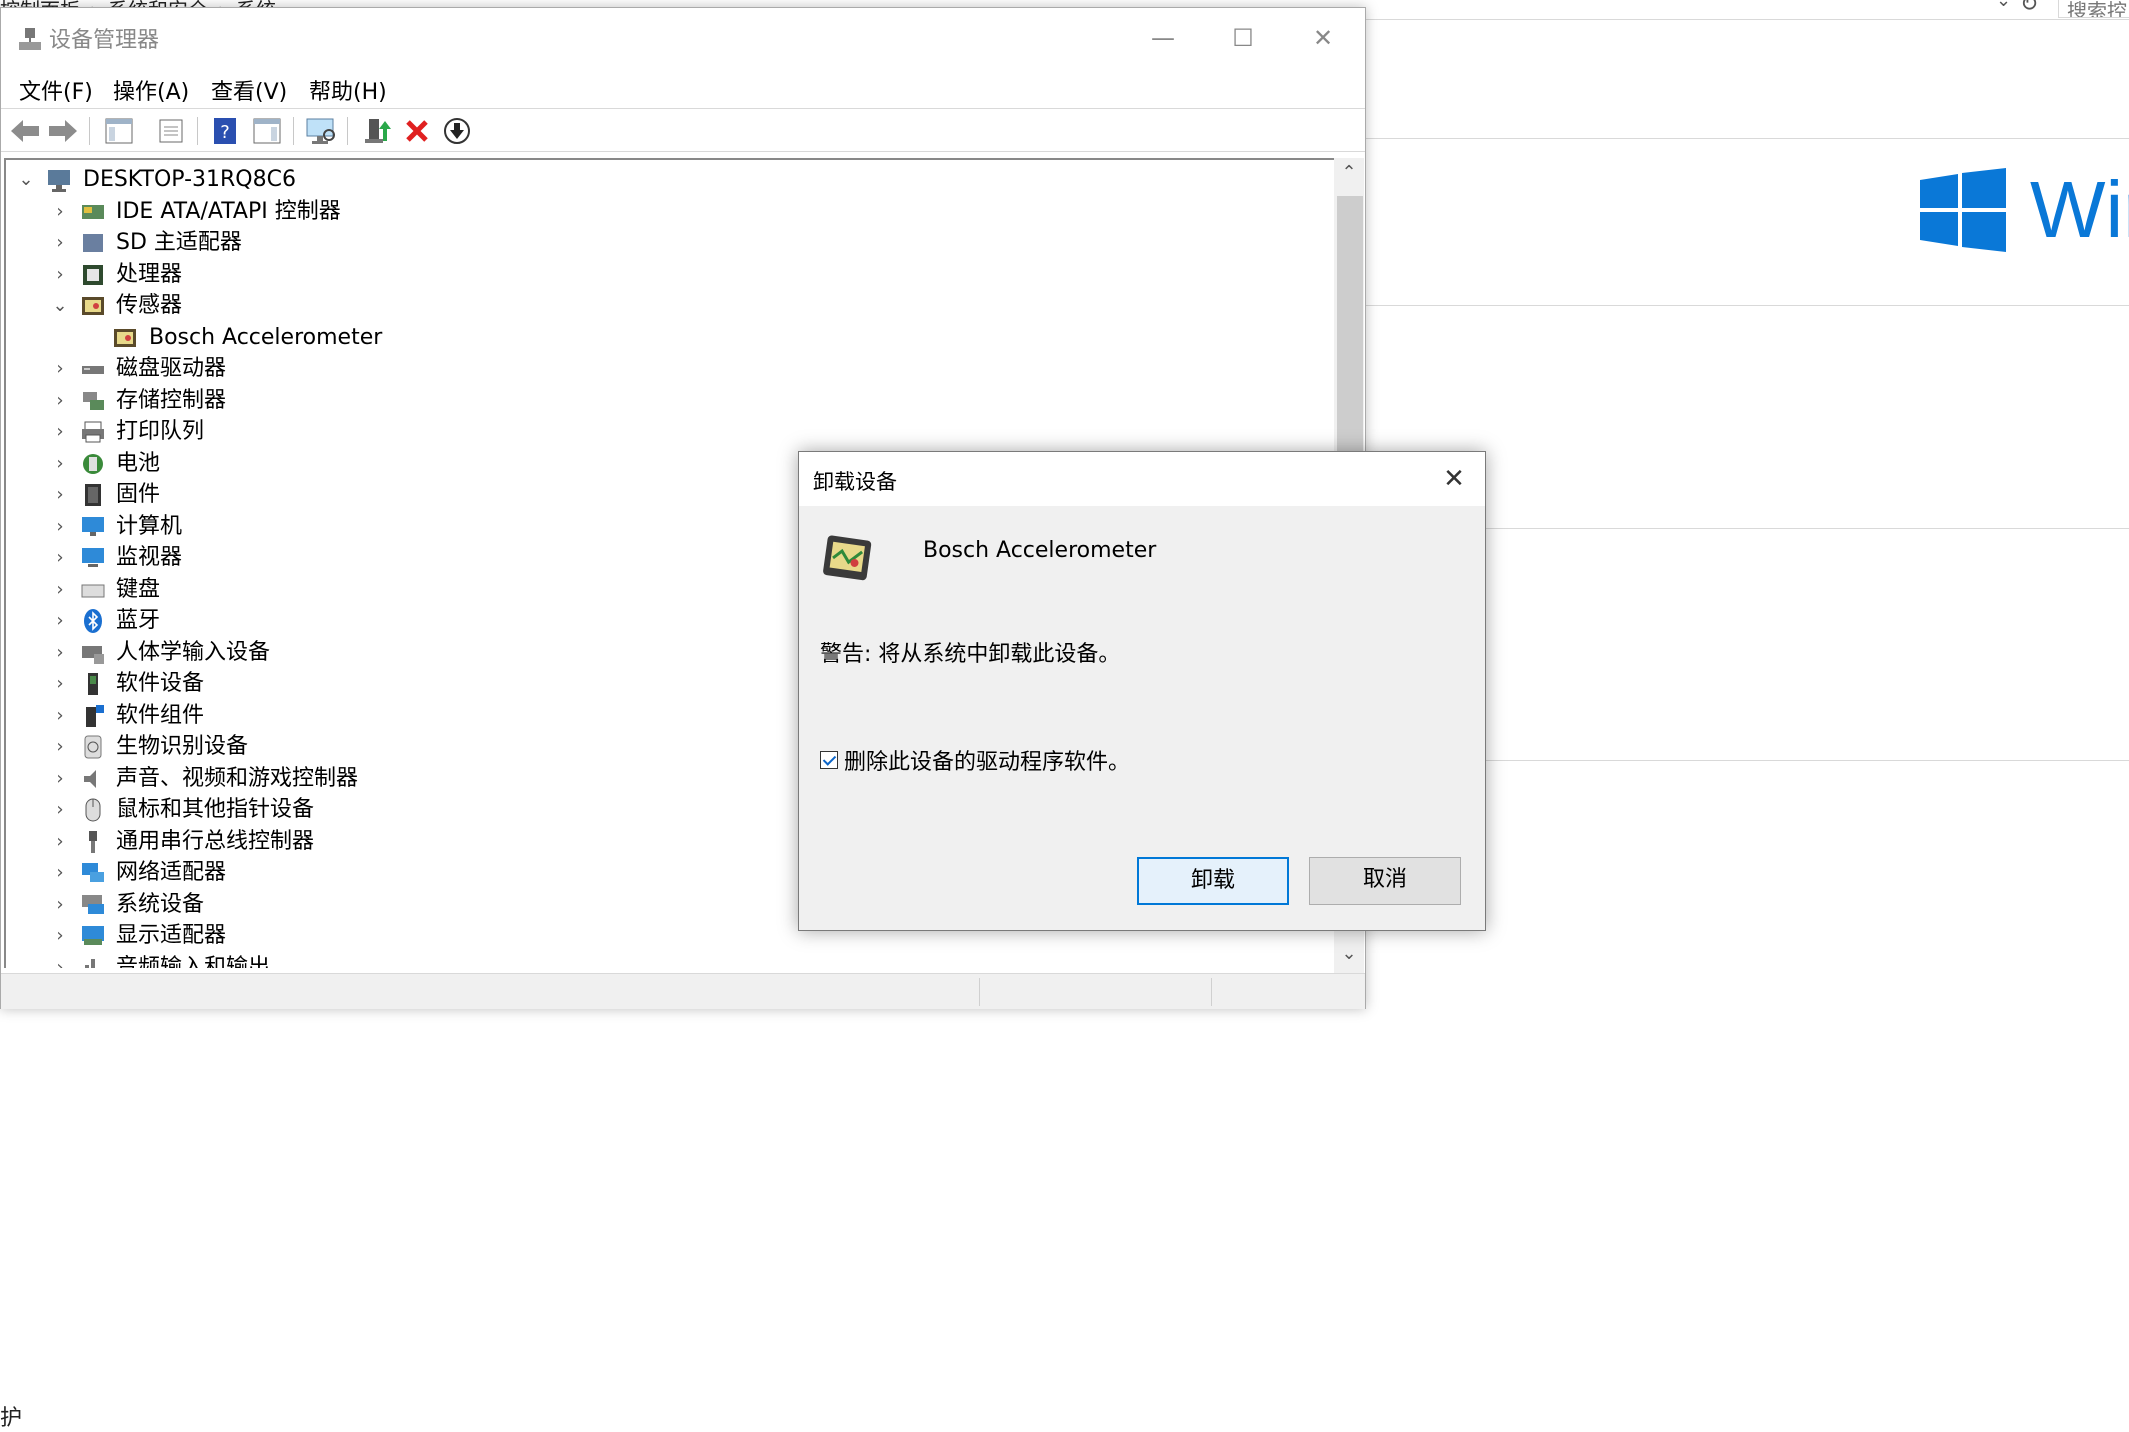 Image resolution: width=2129 pixels, height=1432 pixels. What do you see at coordinates (93, 274) in the screenshot?
I see `processor-icon` at bounding box center [93, 274].